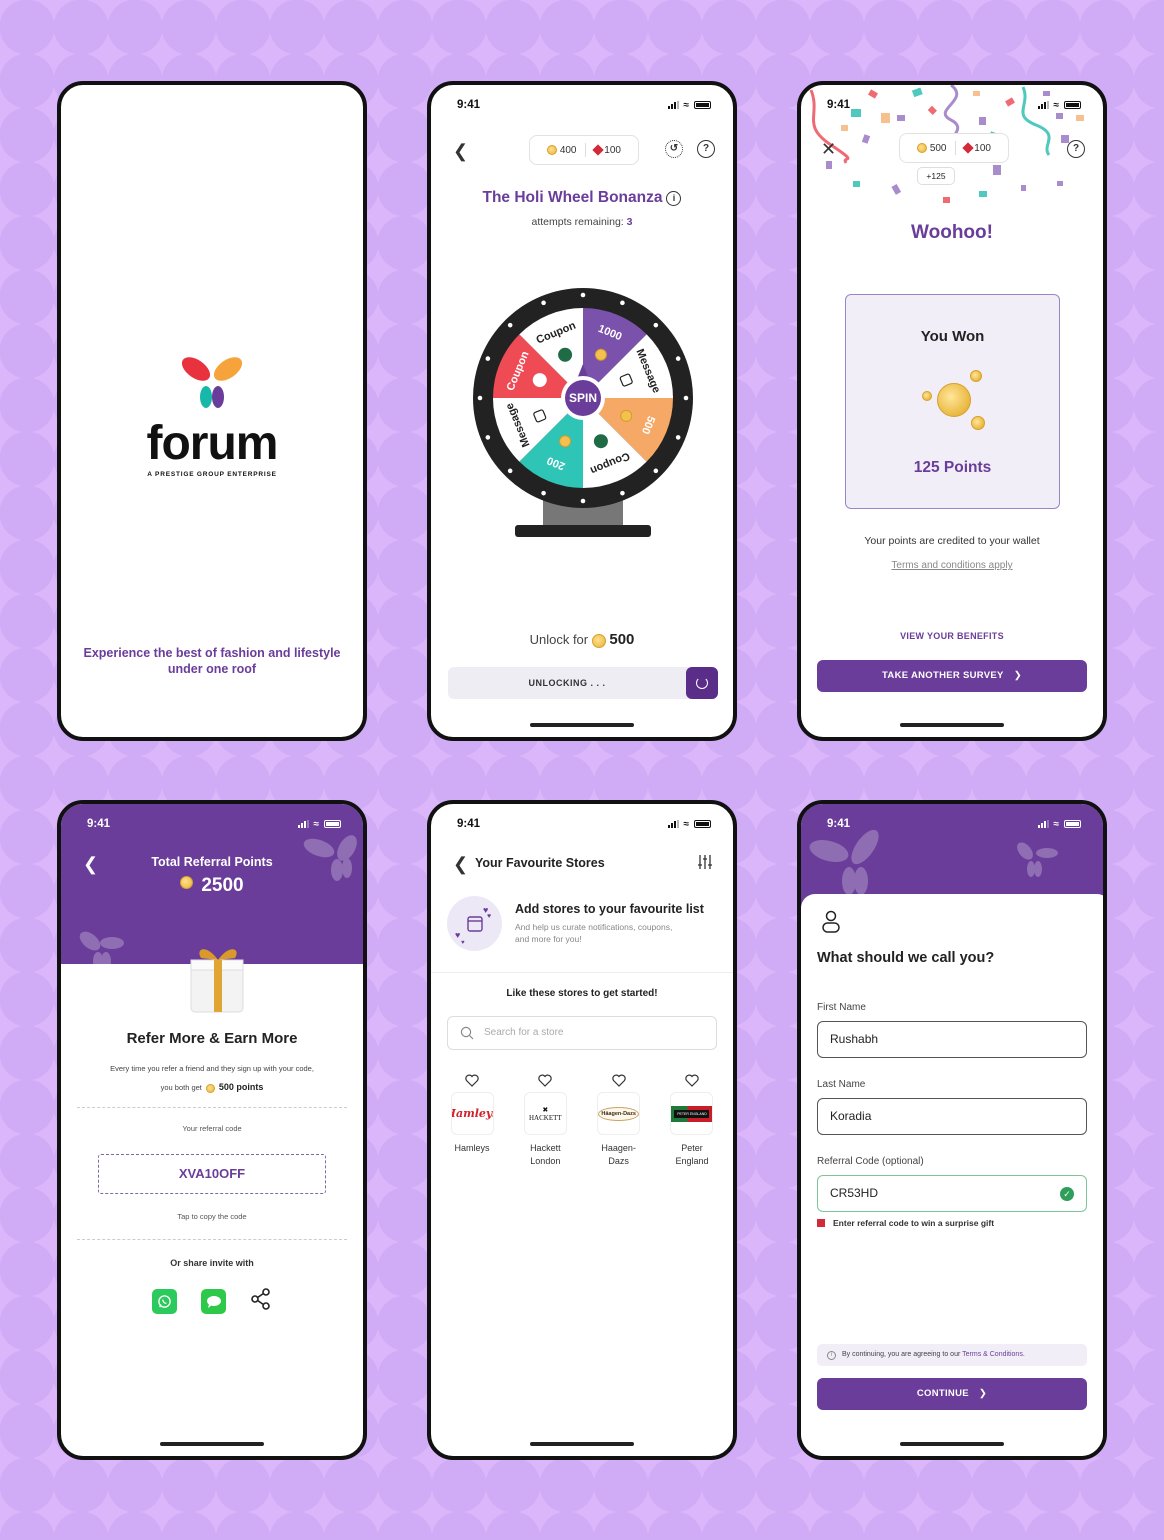 The image size is (1164, 1540). I want to click on brand-subtitle: A PRESTIGE GROUP ENTERPRISE, so click(212, 474).